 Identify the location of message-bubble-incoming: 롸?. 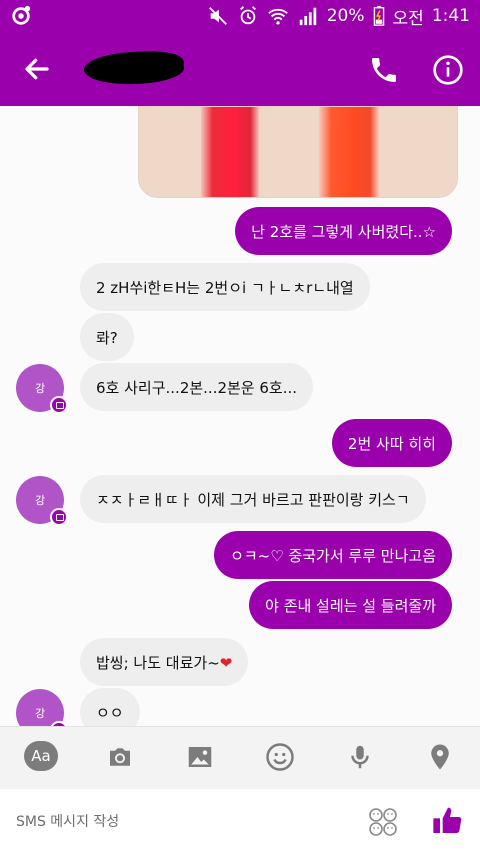
(107, 337).